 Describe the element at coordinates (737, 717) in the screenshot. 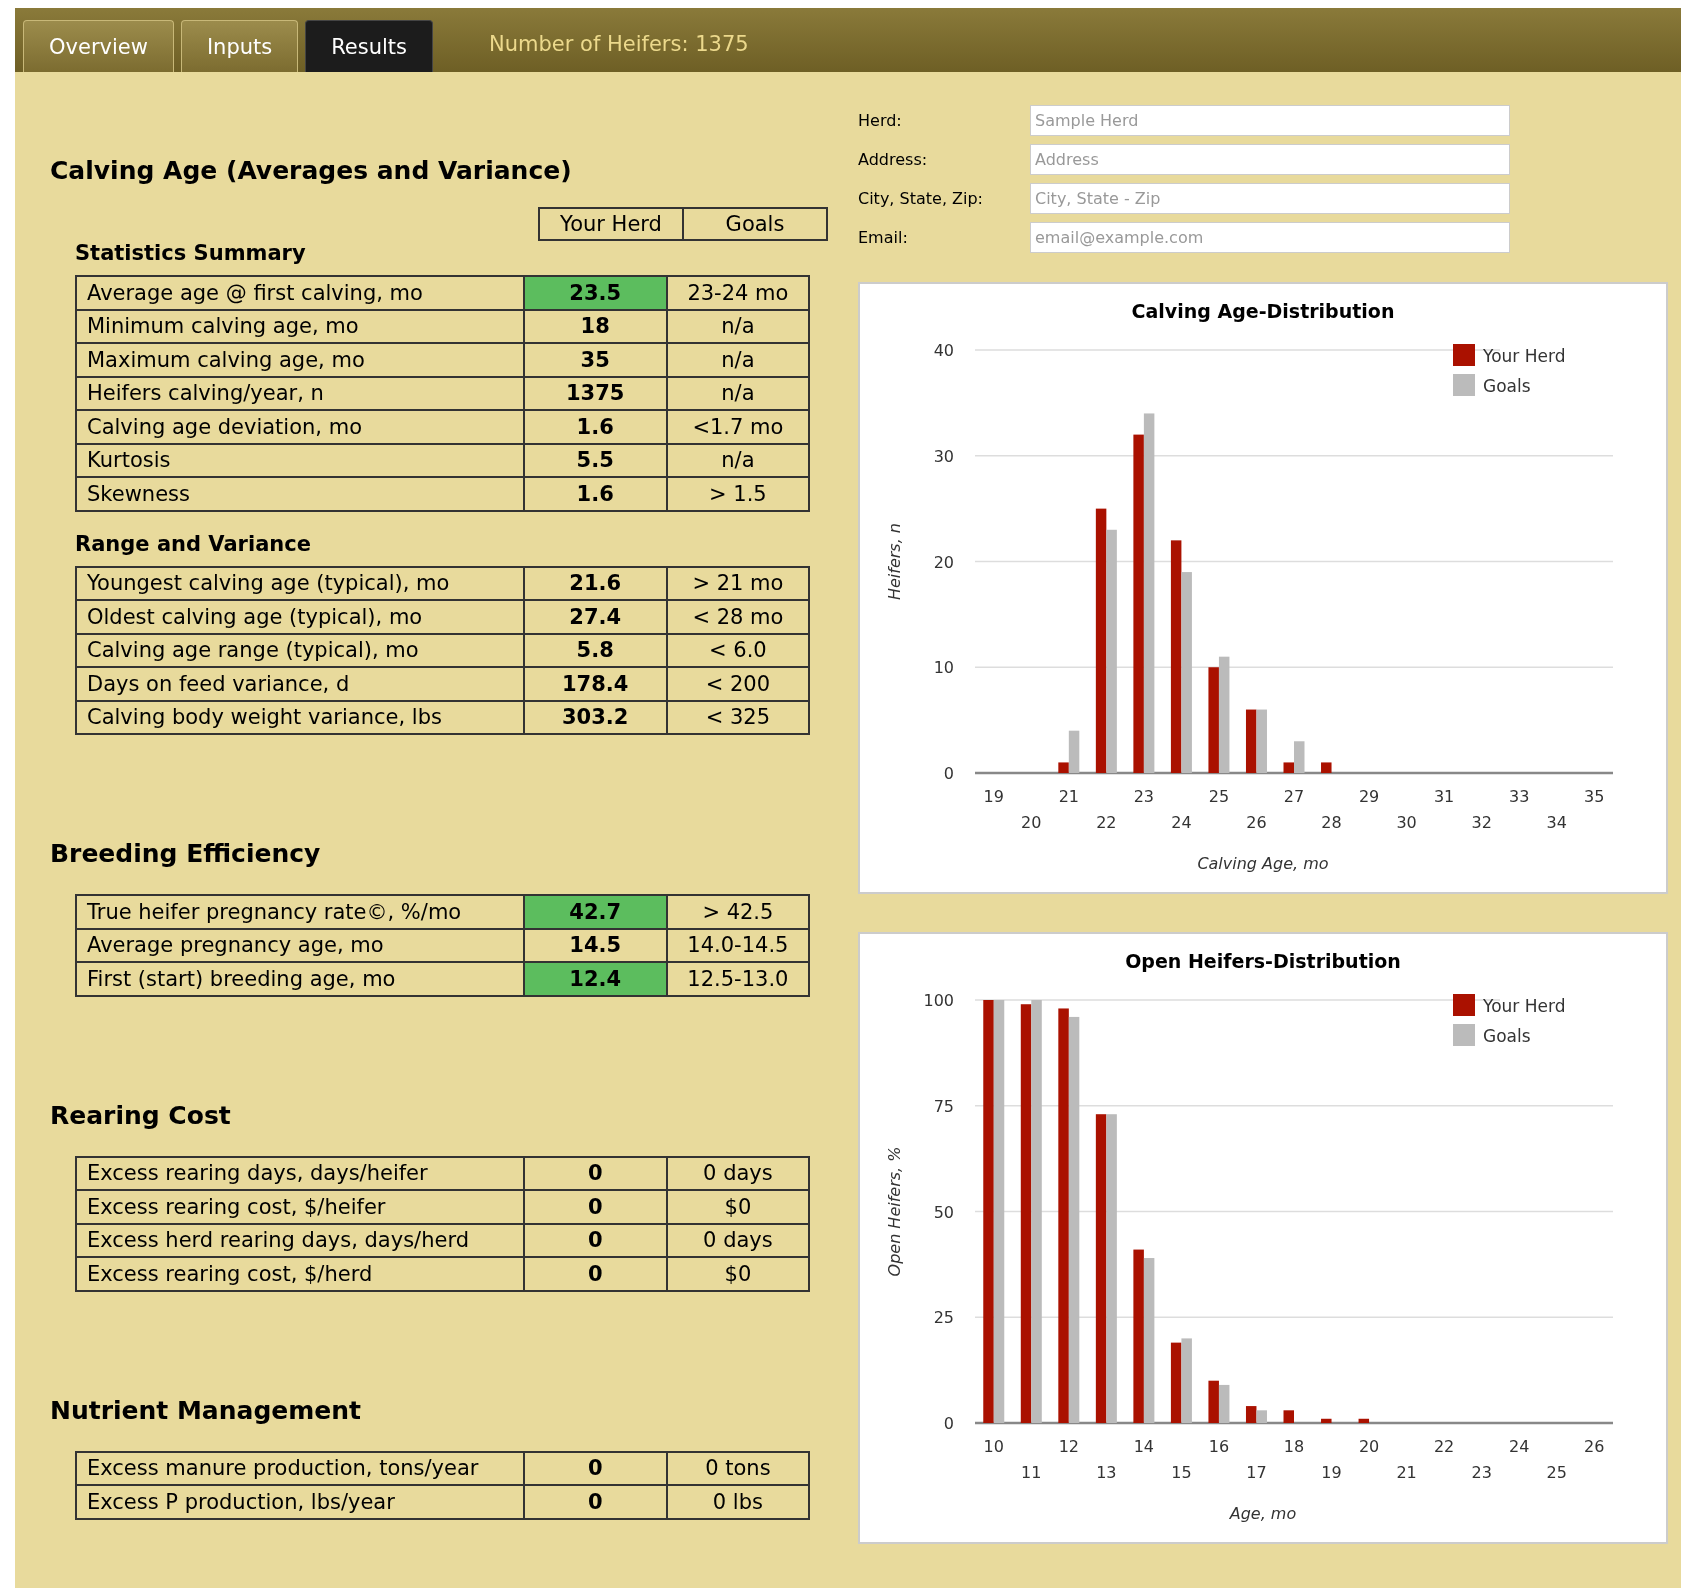

I see `table-cell: < 325` at that location.